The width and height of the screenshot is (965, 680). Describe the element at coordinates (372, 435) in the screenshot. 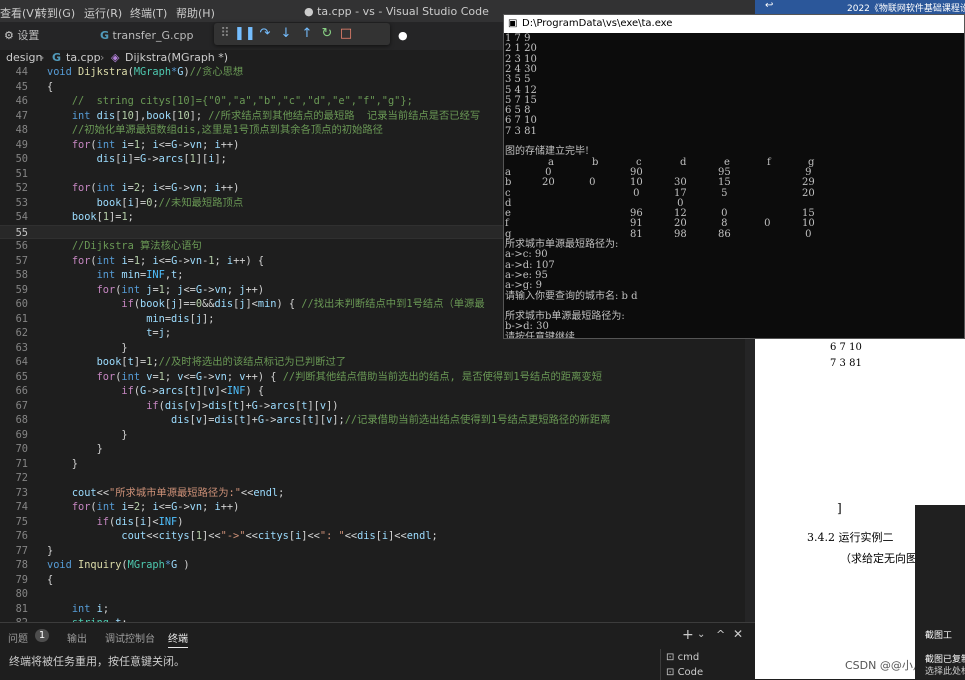

I see `code-line: 69 }` at that location.